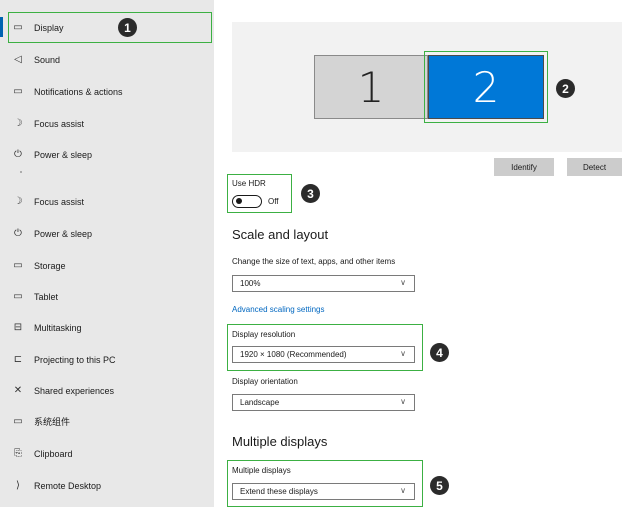  I want to click on sidebar-item-label: Sound, so click(47, 59).